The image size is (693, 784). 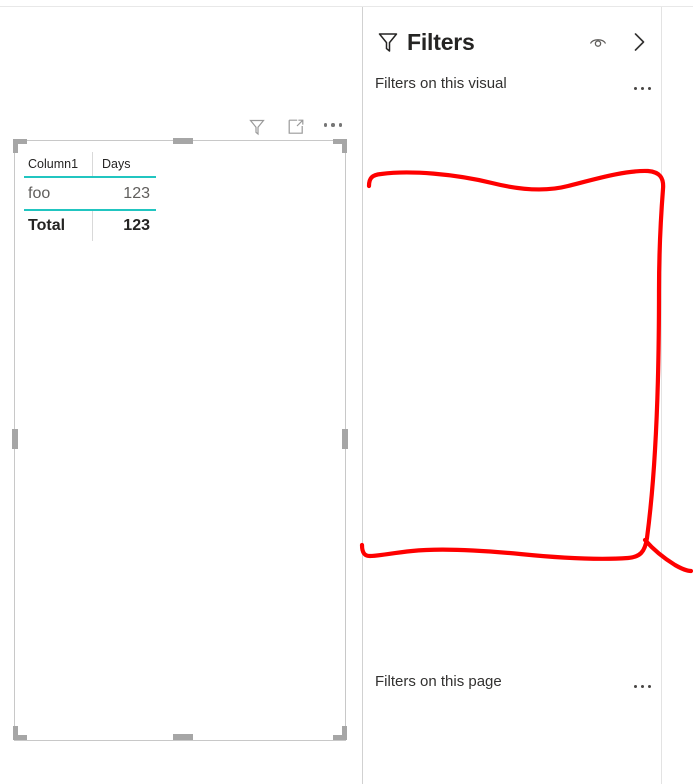 I want to click on resize-handle-top-left, so click(x=15, y=146).